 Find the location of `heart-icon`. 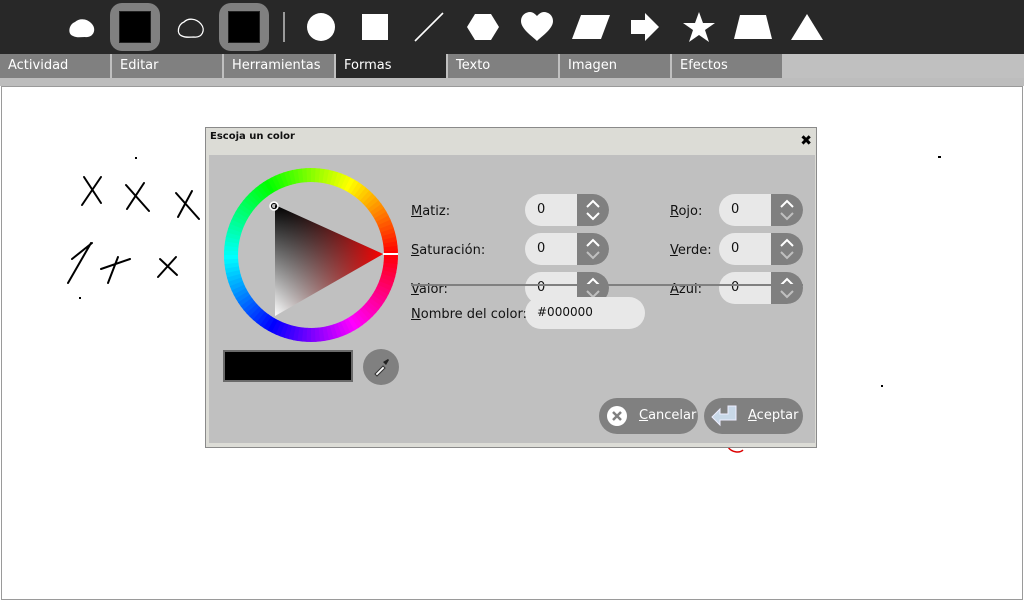

heart-icon is located at coordinates (537, 26).